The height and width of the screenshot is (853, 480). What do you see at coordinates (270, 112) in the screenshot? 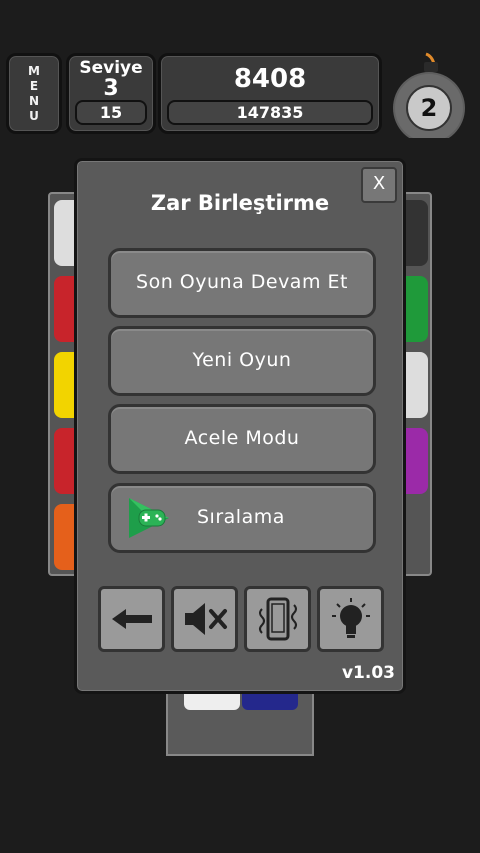
I see `best-score: 147835` at bounding box center [270, 112].